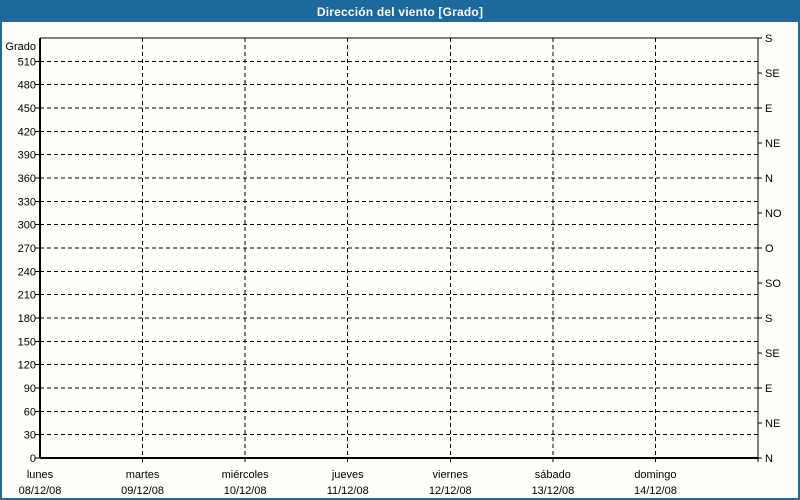 The height and width of the screenshot is (500, 800). I want to click on compass-axis-tick-label: SO, so click(773, 284).